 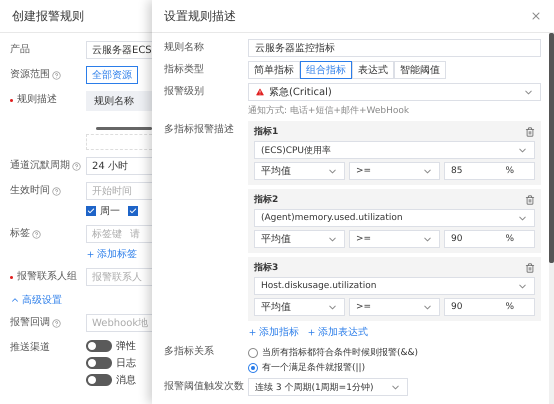 I want to click on rule-name-input: 云服务器监控指标, so click(x=394, y=48).